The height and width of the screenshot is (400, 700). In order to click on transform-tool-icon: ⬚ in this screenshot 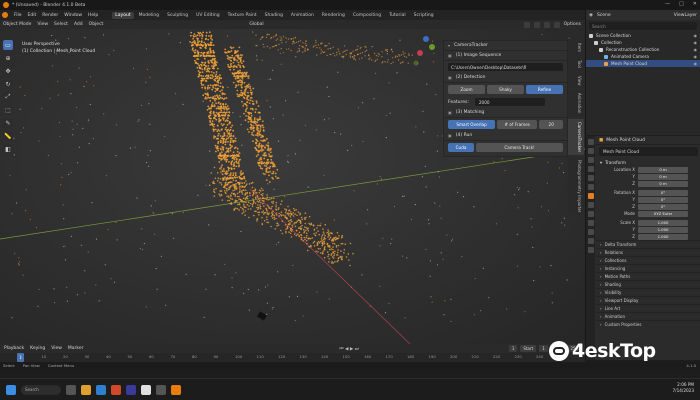, I will do `click(8, 110)`.